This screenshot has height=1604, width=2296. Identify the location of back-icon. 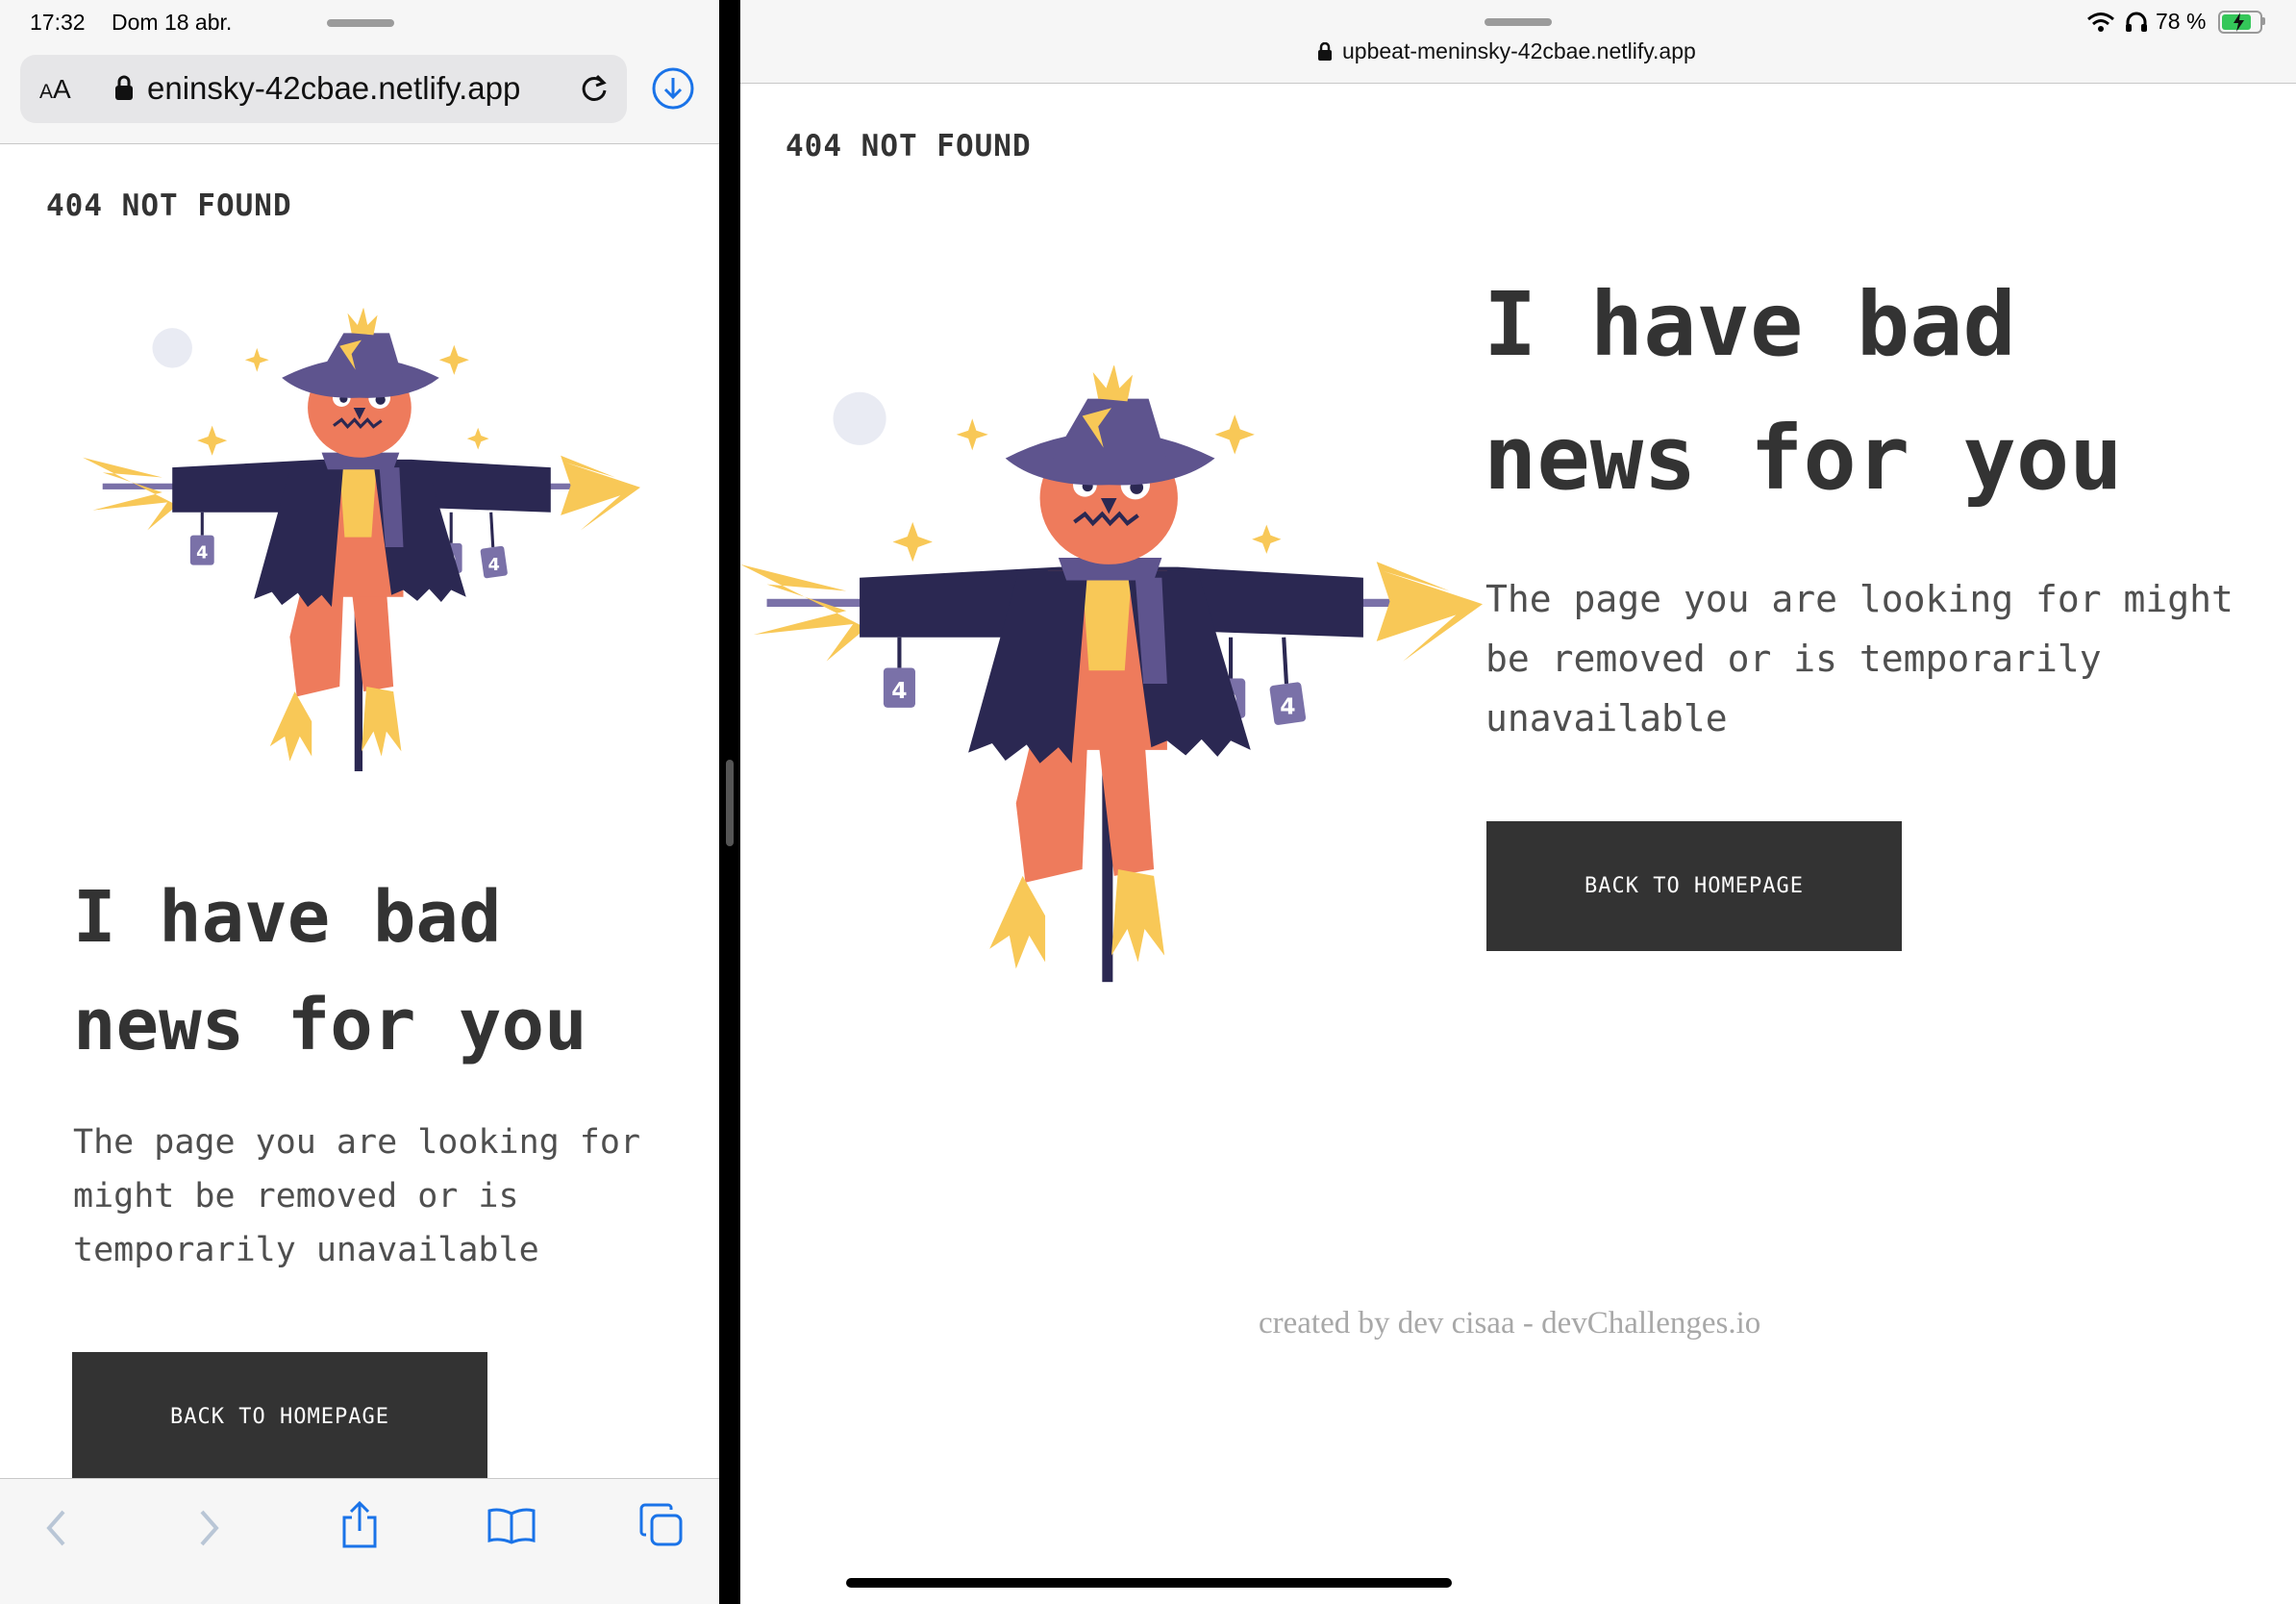
(55, 1528).